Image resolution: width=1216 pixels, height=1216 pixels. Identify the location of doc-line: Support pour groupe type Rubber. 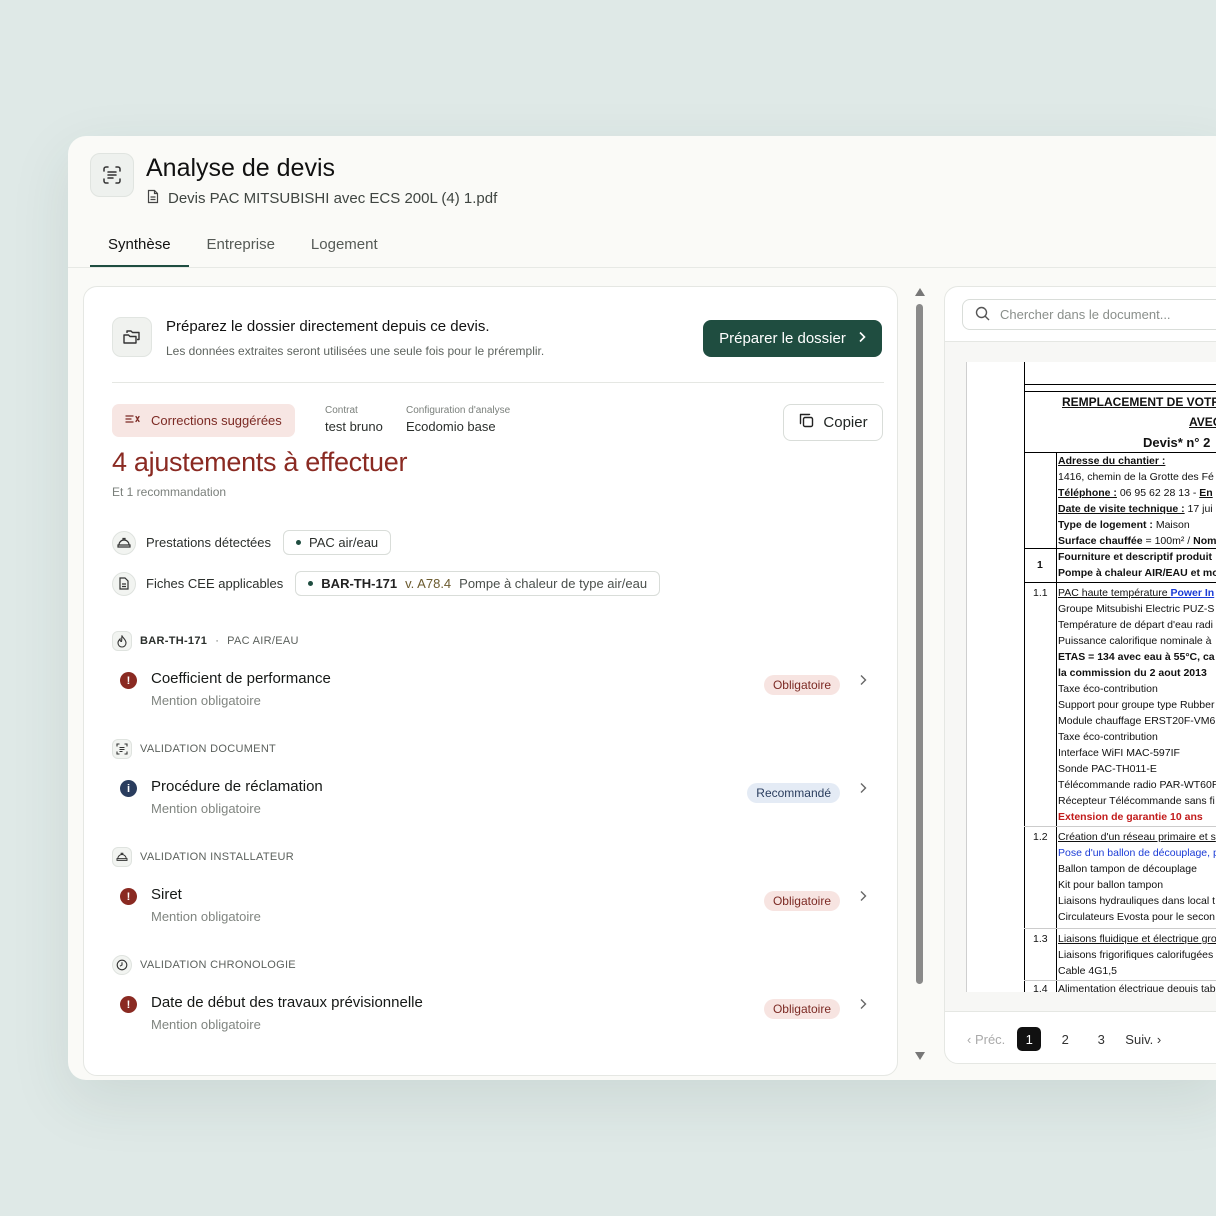
(1136, 705).